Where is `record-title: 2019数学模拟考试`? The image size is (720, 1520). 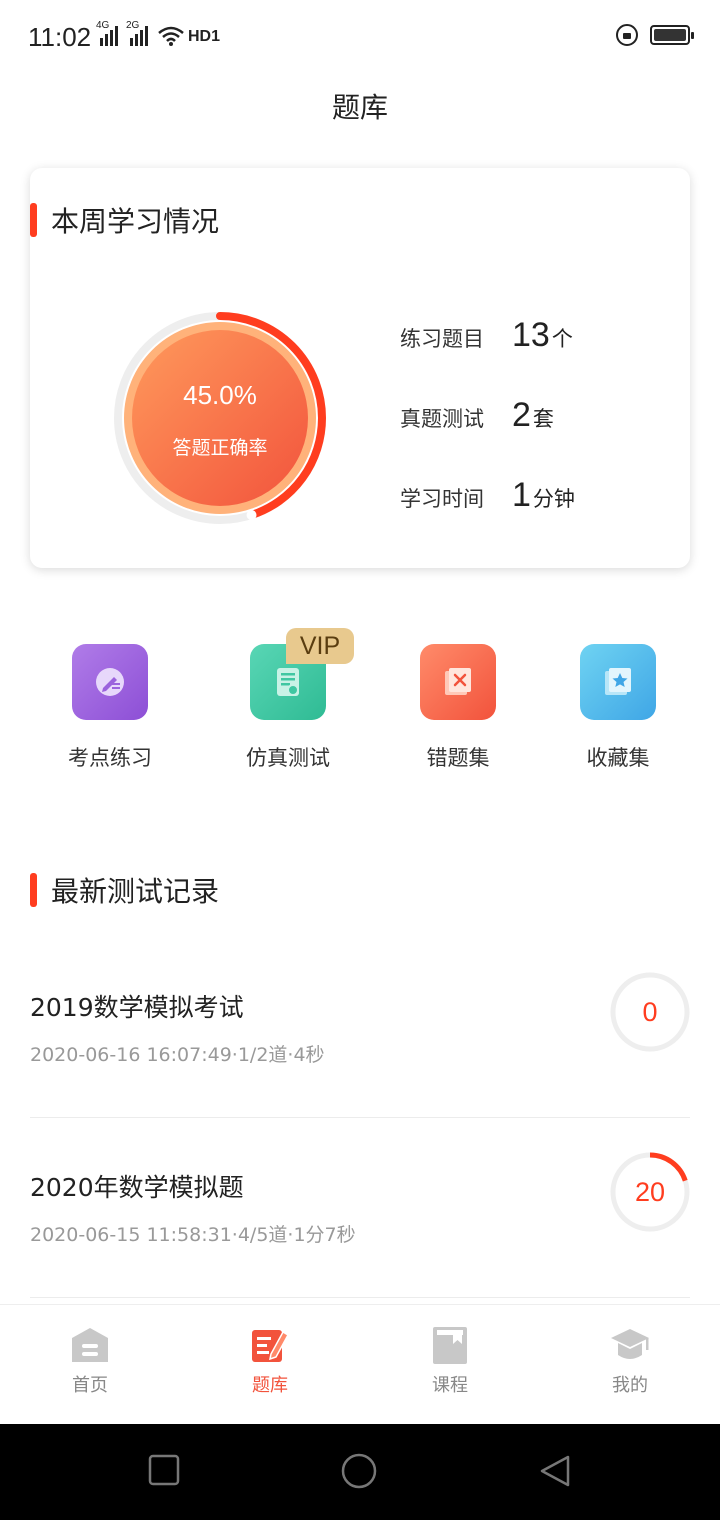
record-title: 2019数学模拟考试 is located at coordinates (137, 1007).